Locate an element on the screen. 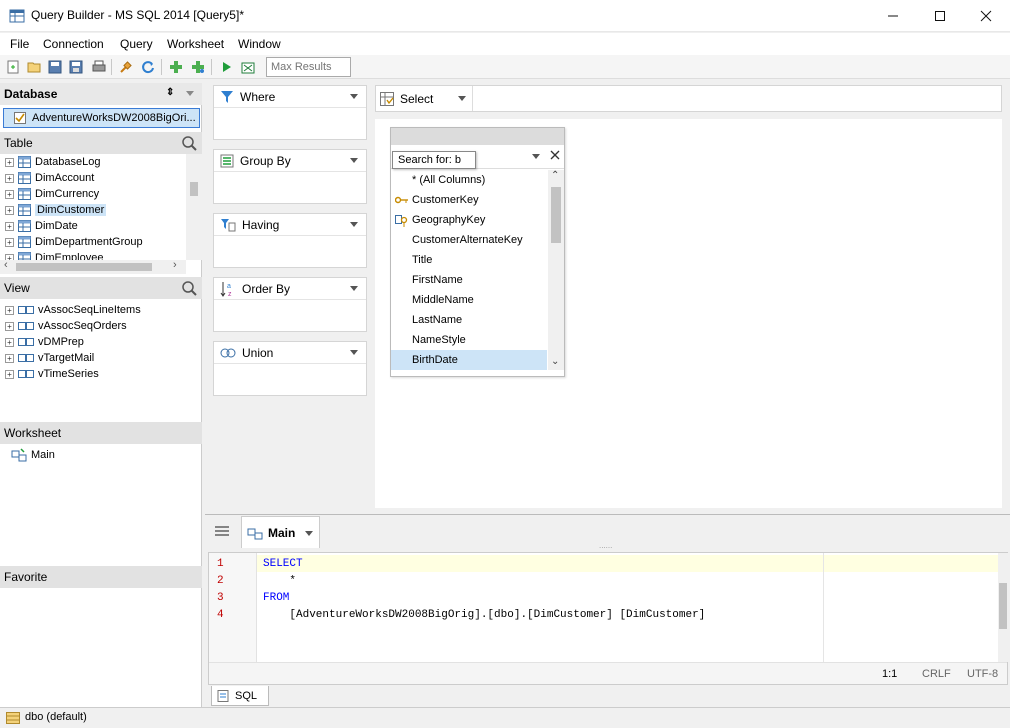 The height and width of the screenshot is (728, 1010). group-by-panel: Group By is located at coordinates (290, 176).